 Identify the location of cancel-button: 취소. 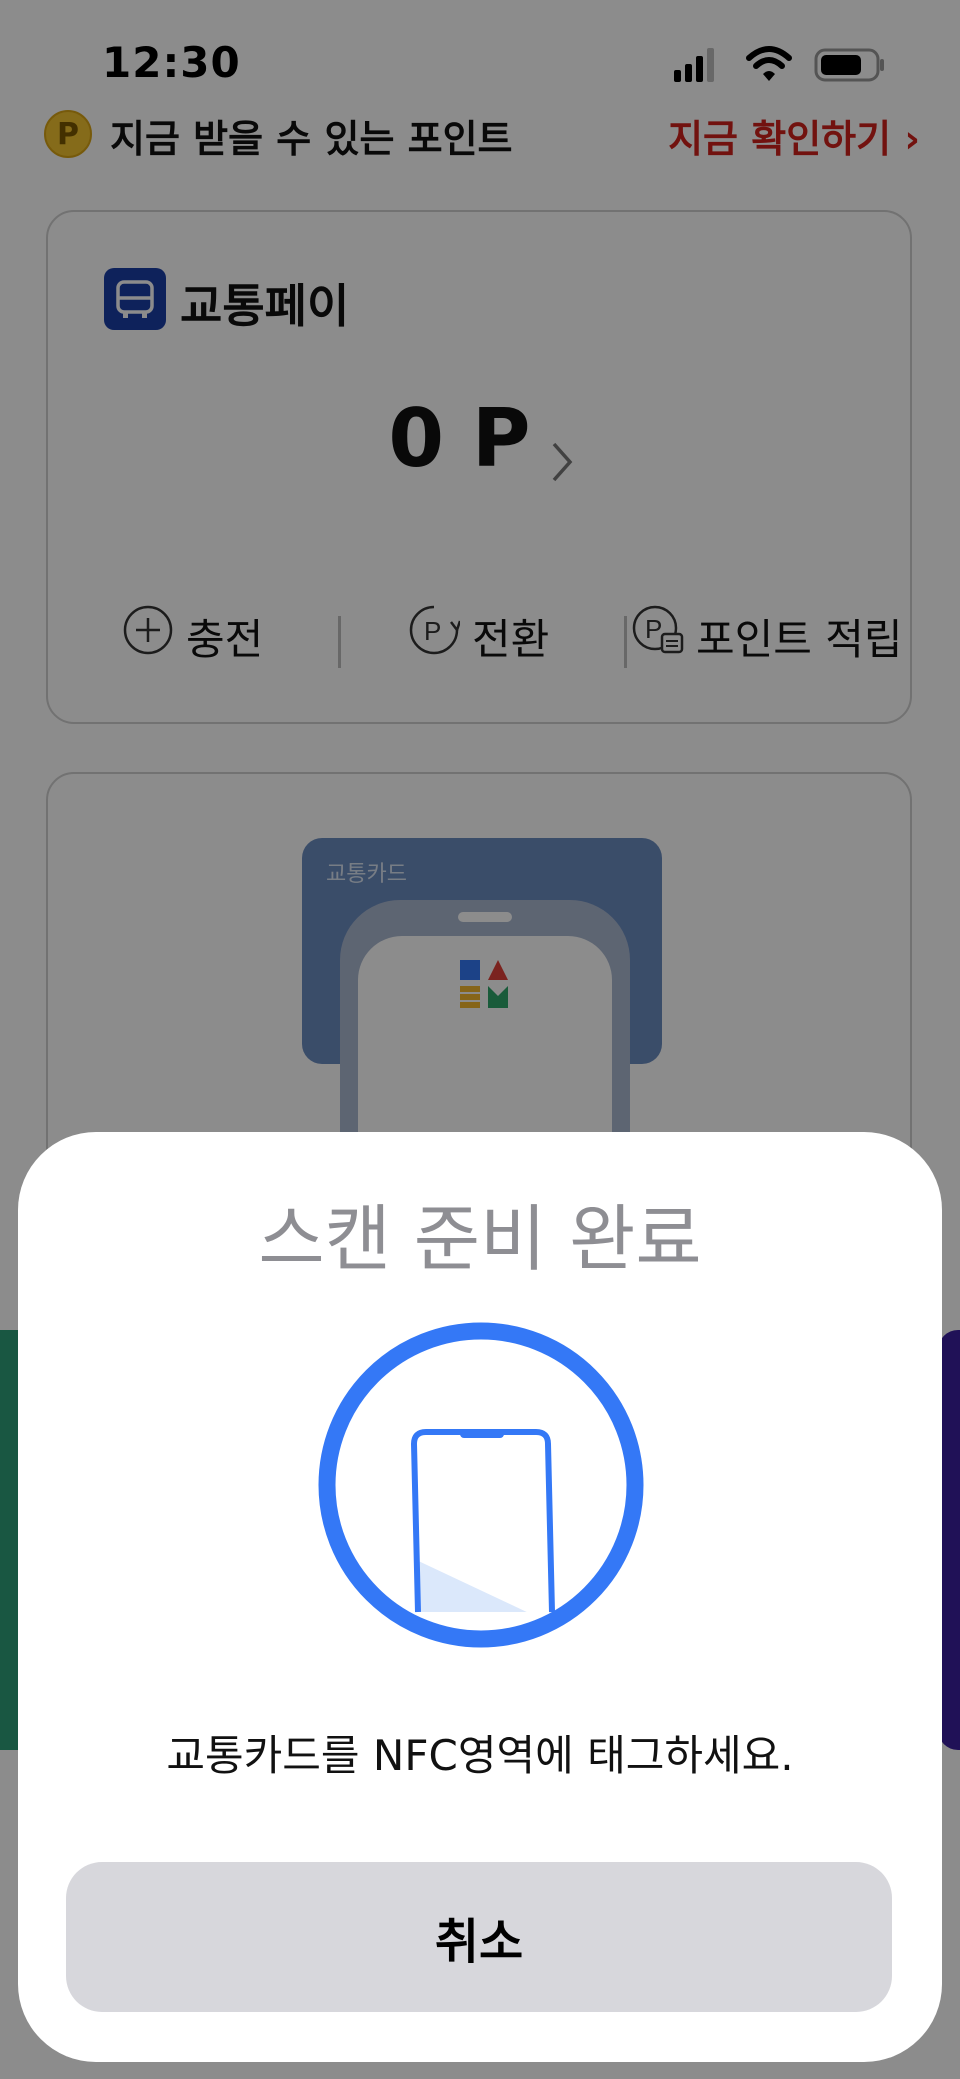
(479, 1937).